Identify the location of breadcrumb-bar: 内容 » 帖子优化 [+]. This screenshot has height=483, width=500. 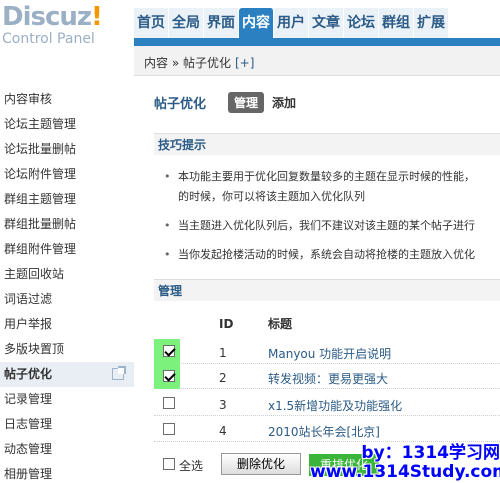
(317, 61).